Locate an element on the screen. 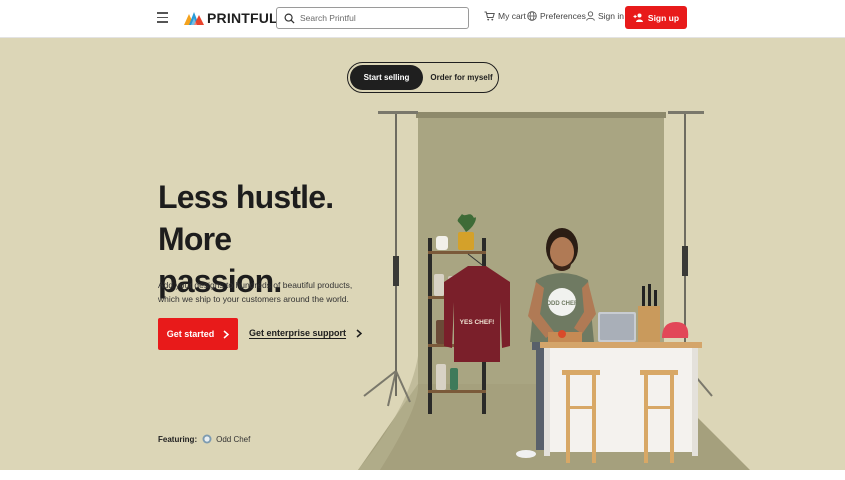 The height and width of the screenshot is (480, 845). headline-line-1: Less hustle. More is located at coordinates (246, 218).